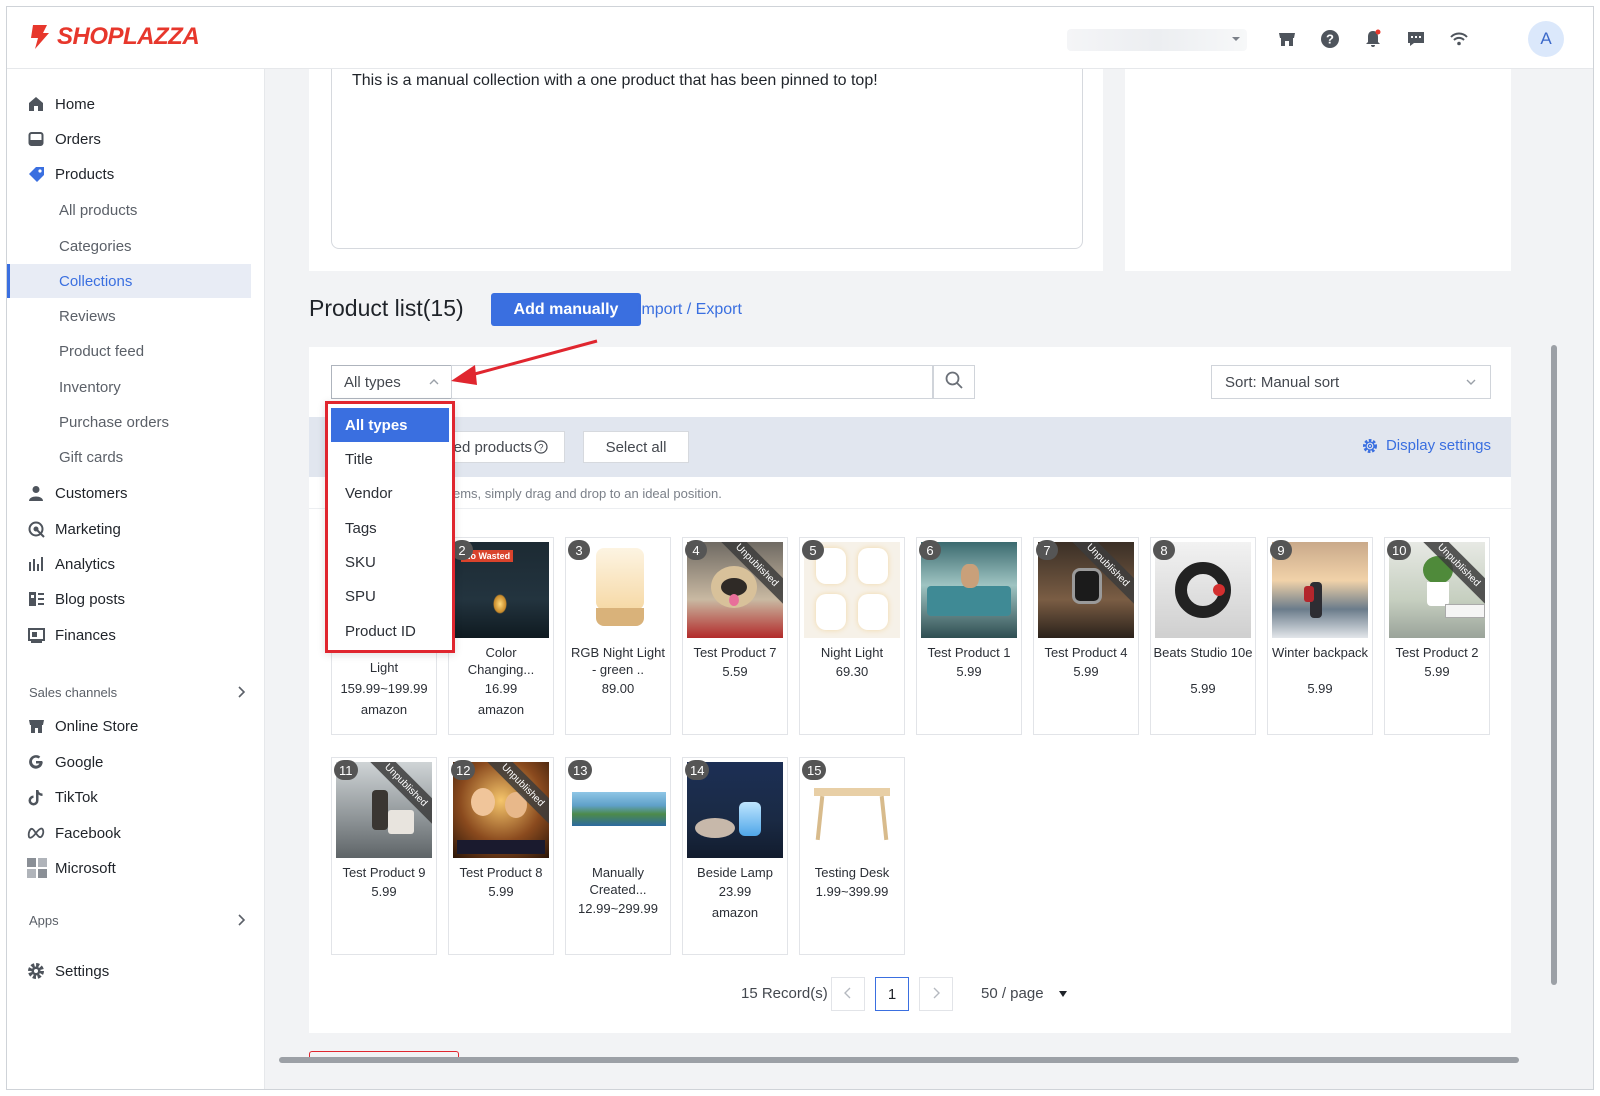 The height and width of the screenshot is (1096, 1600). What do you see at coordinates (1236, 39) in the screenshot?
I see `chevron-down-icon` at bounding box center [1236, 39].